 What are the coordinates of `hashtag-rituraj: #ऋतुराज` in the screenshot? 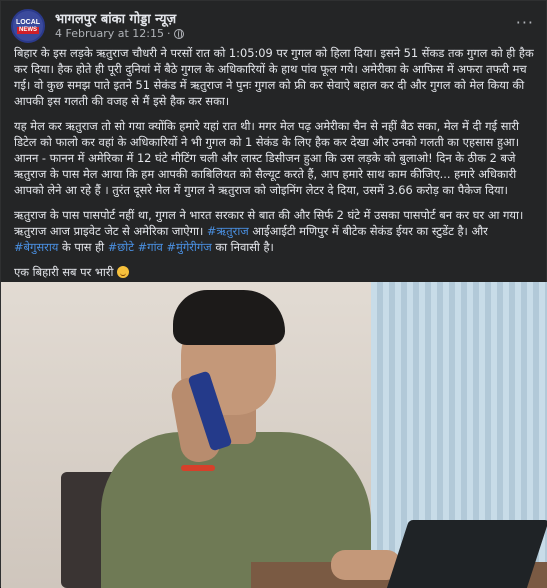 It's located at (228, 231).